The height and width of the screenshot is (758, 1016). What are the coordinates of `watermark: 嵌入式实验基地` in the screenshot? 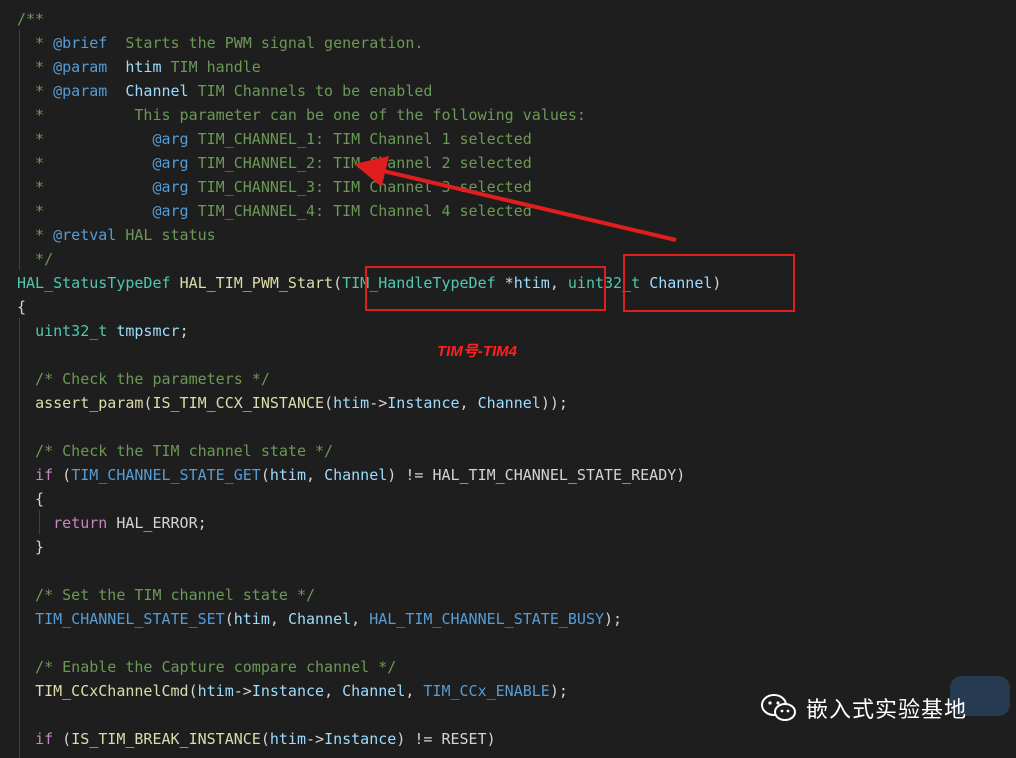 It's located at (863, 708).